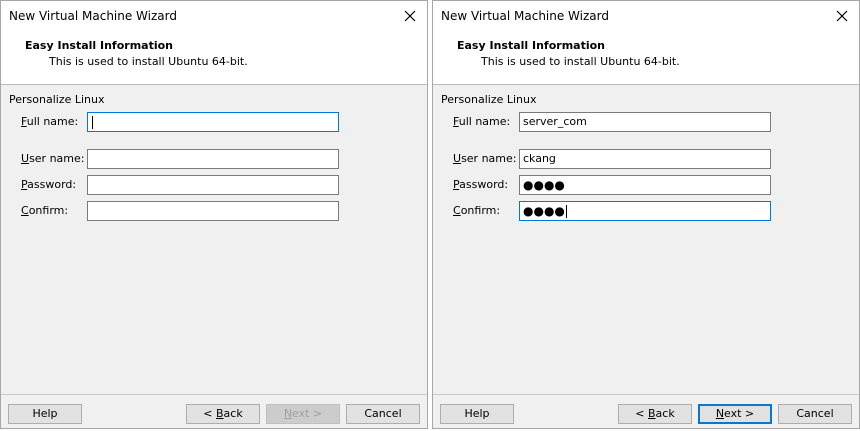 The height and width of the screenshot is (431, 860). Describe the element at coordinates (645, 159) in the screenshot. I see `user-name-input: ckang` at that location.